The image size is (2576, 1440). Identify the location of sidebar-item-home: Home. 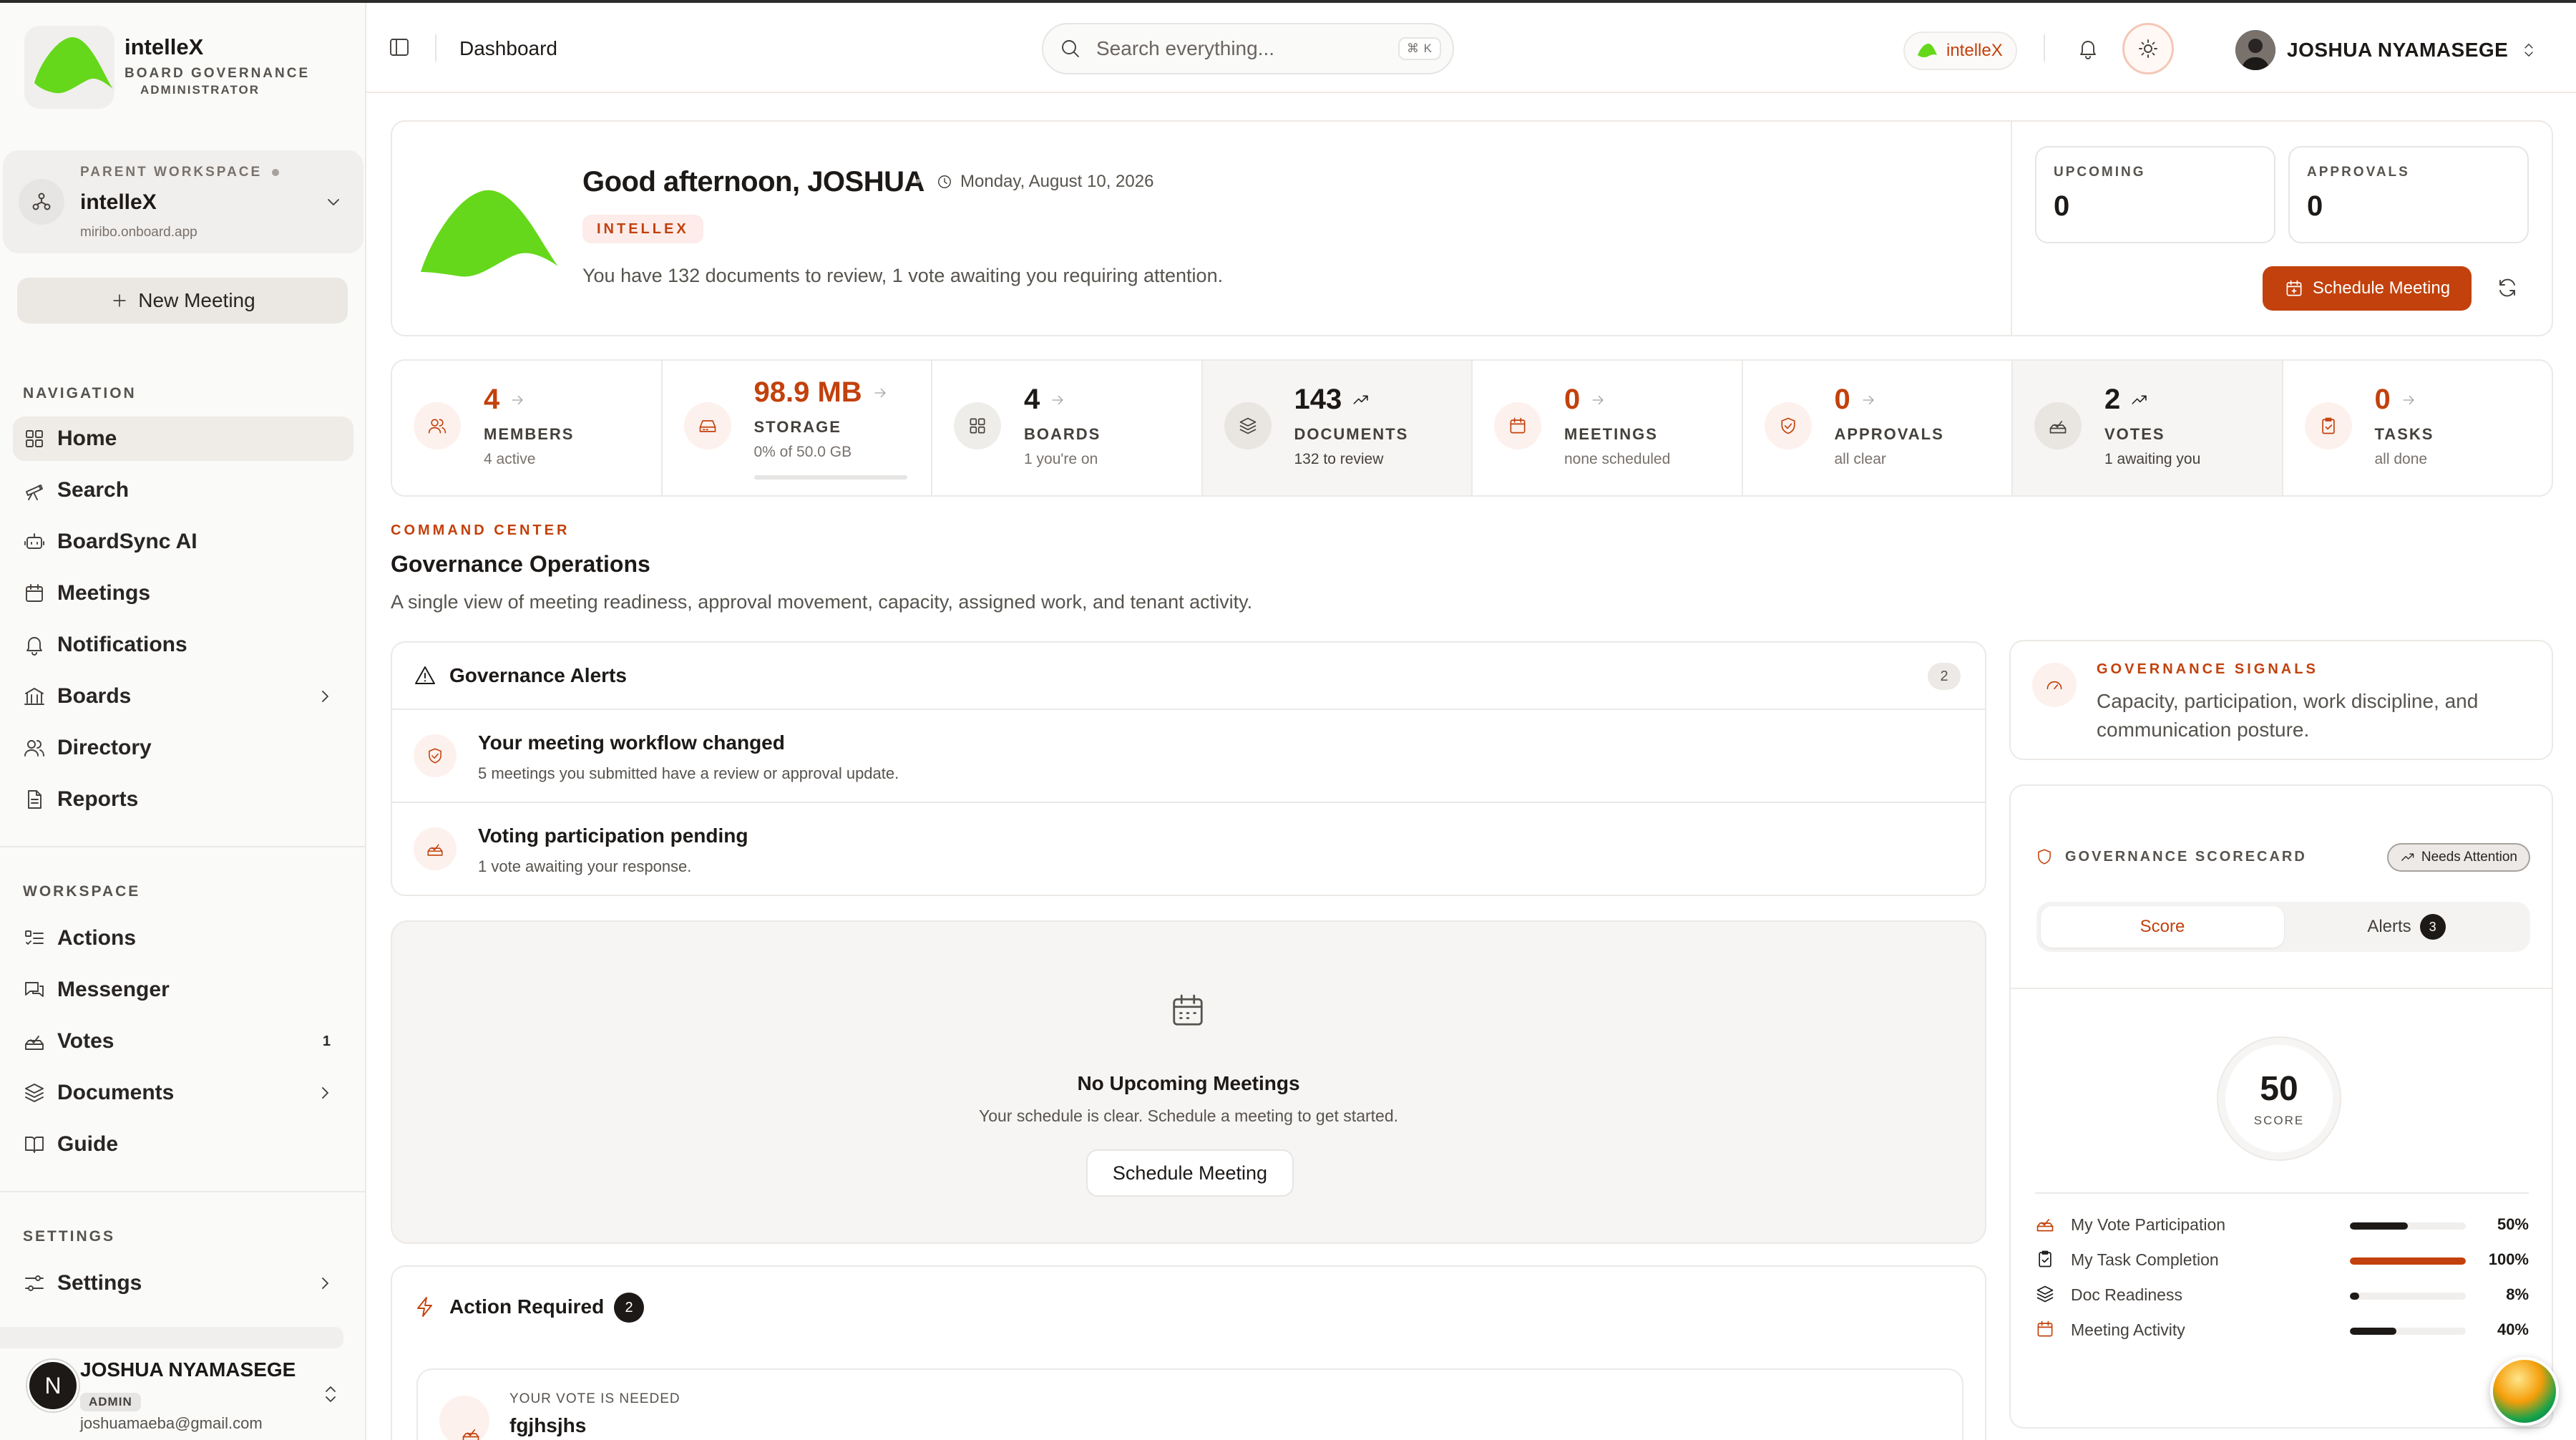
(183, 439).